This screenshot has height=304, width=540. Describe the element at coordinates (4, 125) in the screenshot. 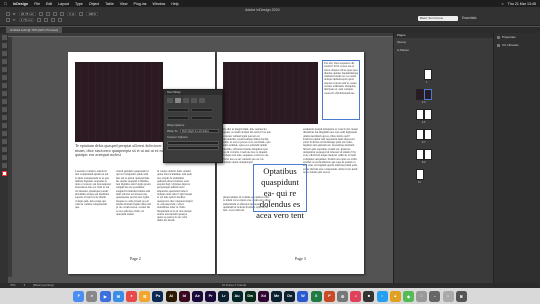

I see `transform-tool-icon` at that location.